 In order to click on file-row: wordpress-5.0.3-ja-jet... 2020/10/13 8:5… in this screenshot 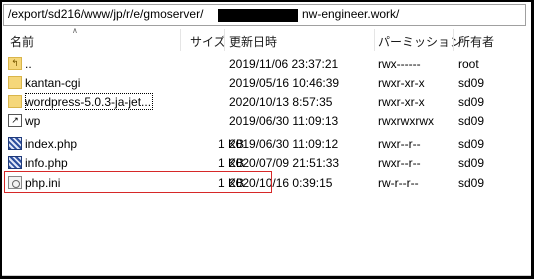, I will do `click(266, 102)`.